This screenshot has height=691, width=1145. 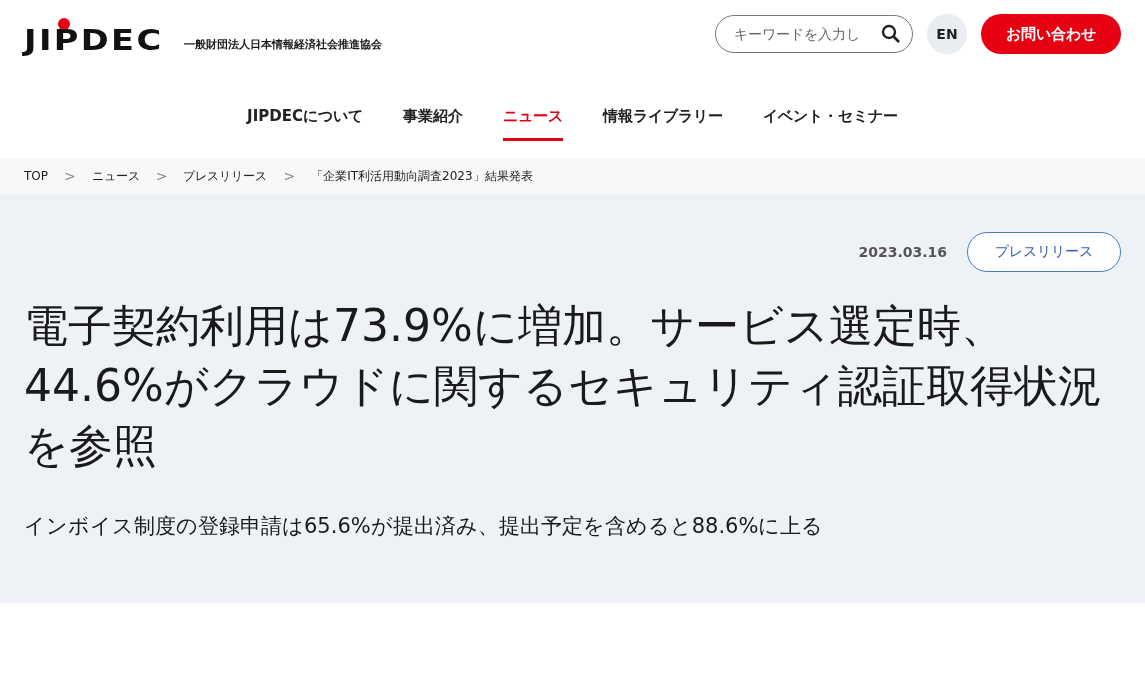 I want to click on search-icon, so click(x=891, y=34).